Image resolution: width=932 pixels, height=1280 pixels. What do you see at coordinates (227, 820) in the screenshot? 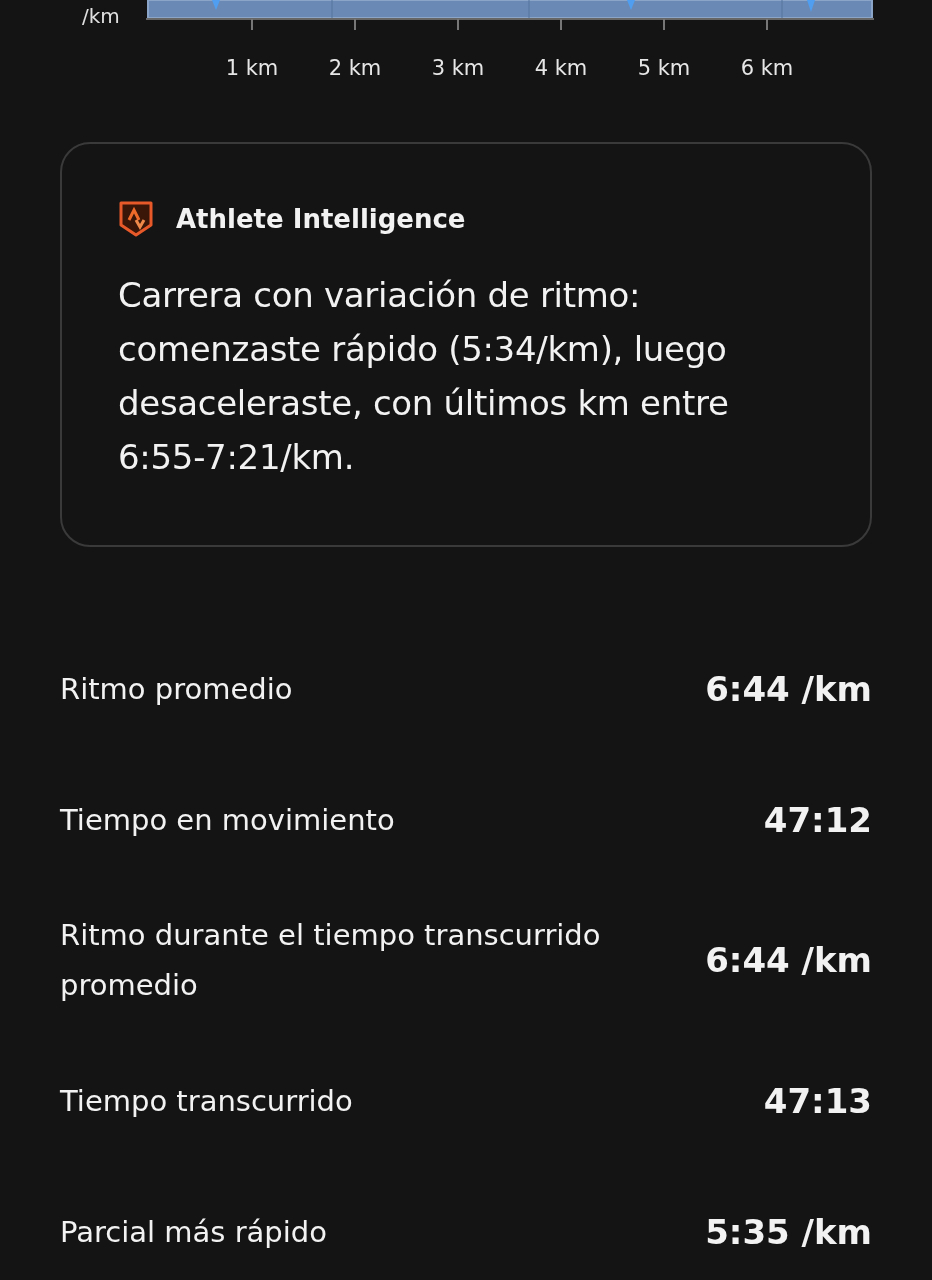
I see `stat-label: Tiempo en movimiento` at bounding box center [227, 820].